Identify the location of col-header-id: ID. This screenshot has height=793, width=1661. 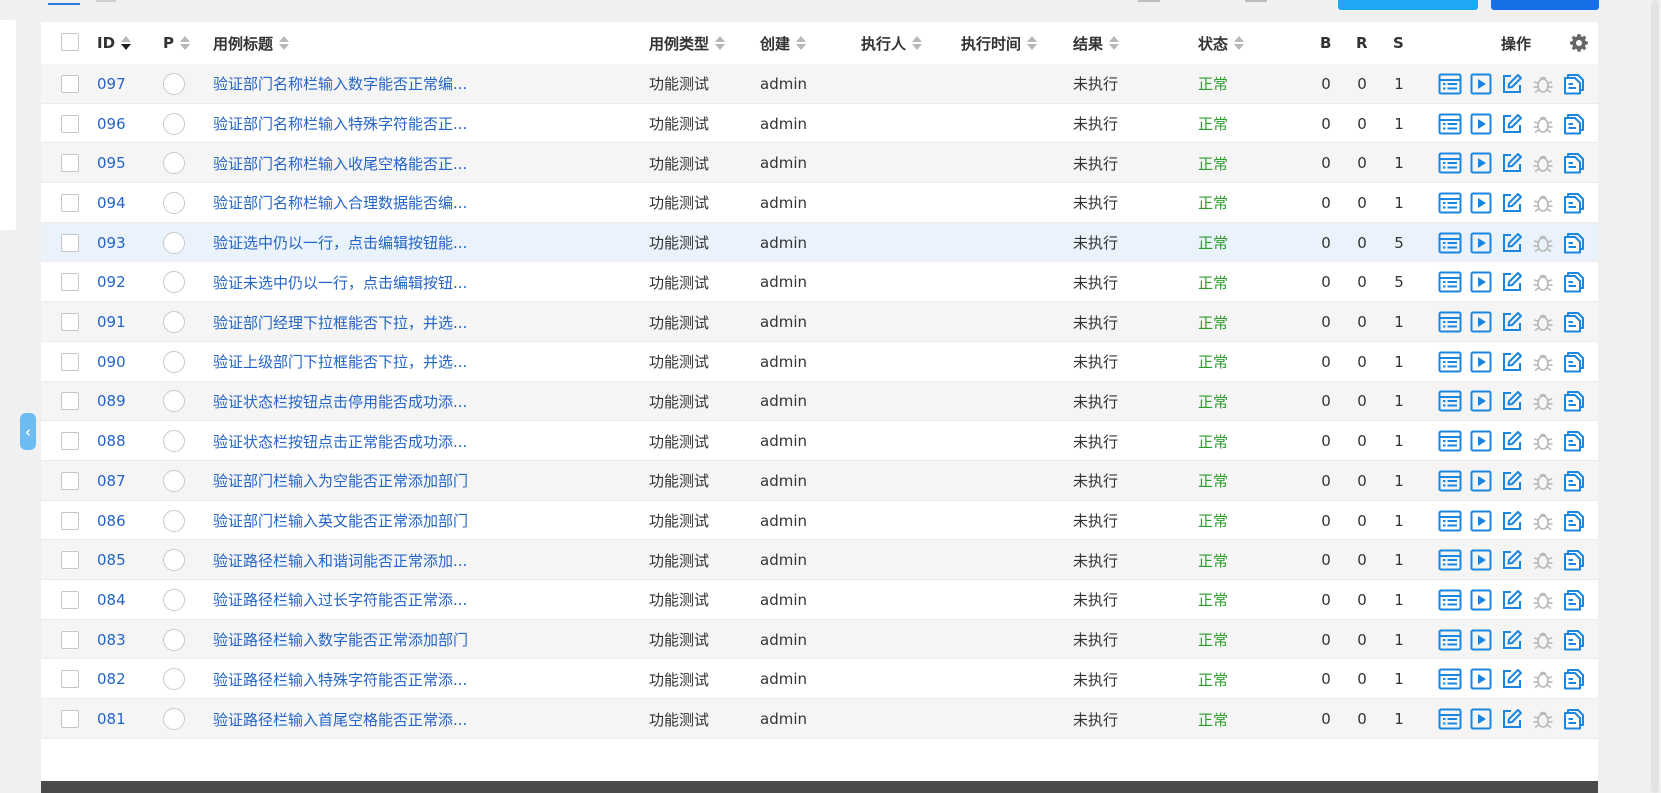
(114, 43).